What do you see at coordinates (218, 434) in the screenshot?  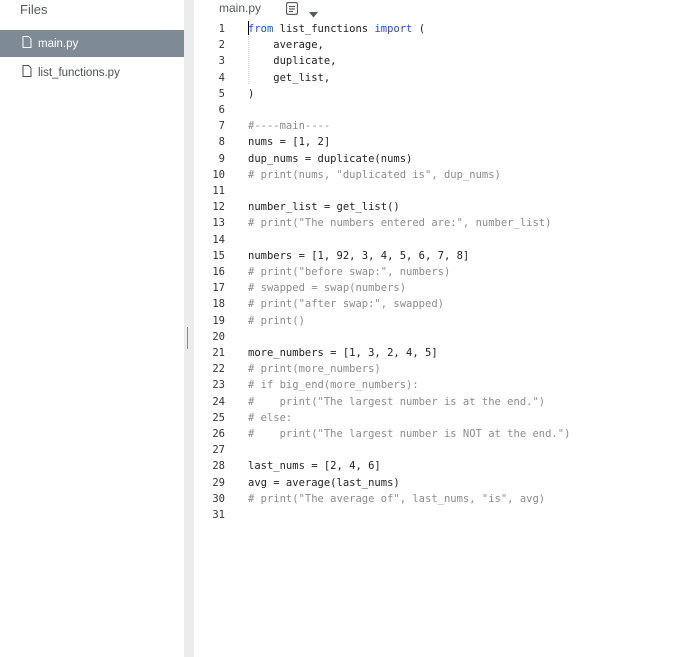 I see `line-number: 26` at bounding box center [218, 434].